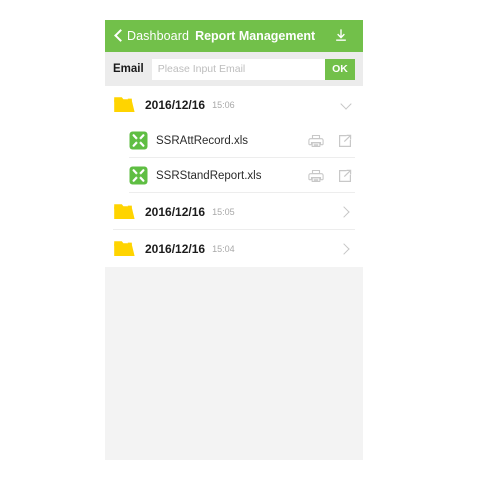 This screenshot has width=500, height=500. Describe the element at coordinates (346, 105) in the screenshot. I see `chevron-down-icon` at that location.